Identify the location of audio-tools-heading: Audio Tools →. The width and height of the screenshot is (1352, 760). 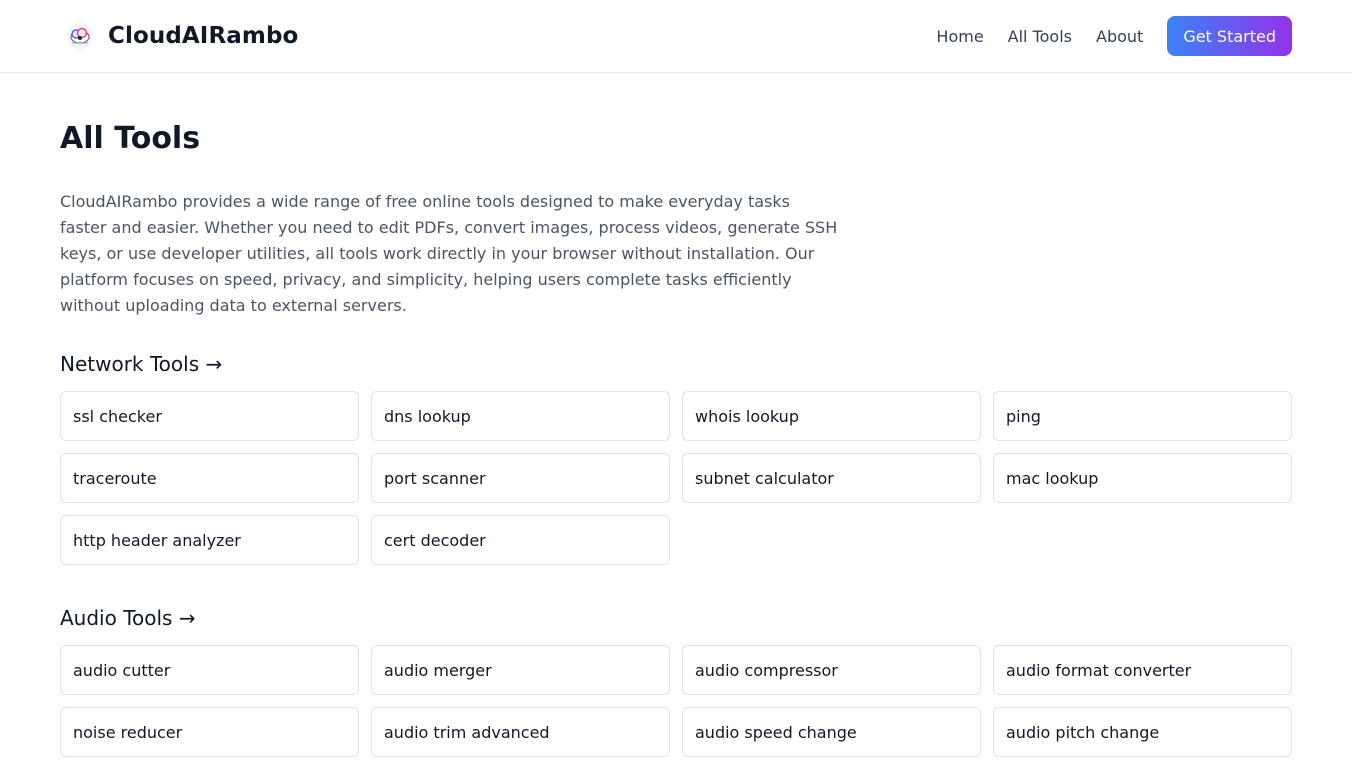
(128, 618).